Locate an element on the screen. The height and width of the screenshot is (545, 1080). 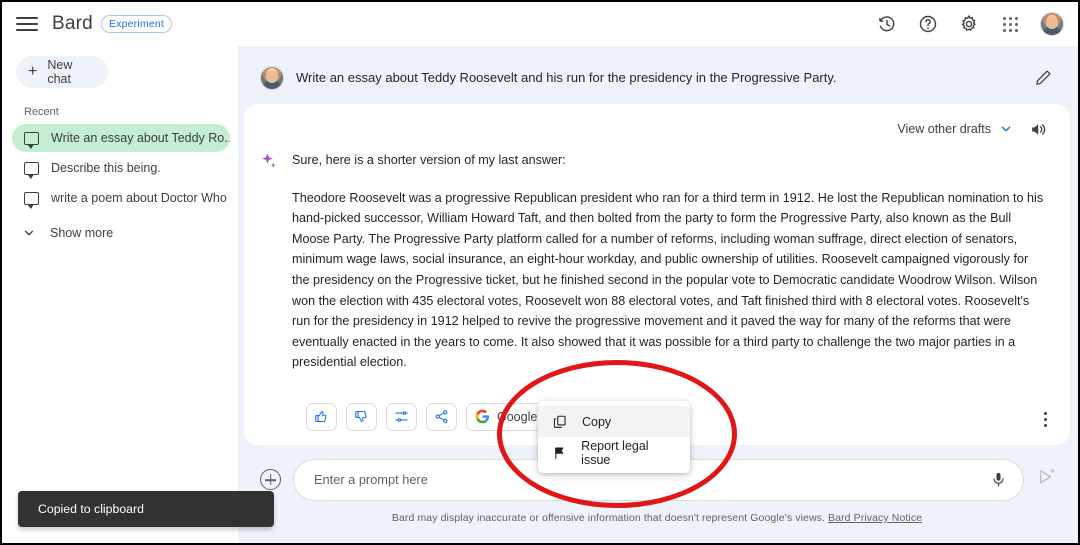
context-menu-label: Copy is located at coordinates (597, 421).